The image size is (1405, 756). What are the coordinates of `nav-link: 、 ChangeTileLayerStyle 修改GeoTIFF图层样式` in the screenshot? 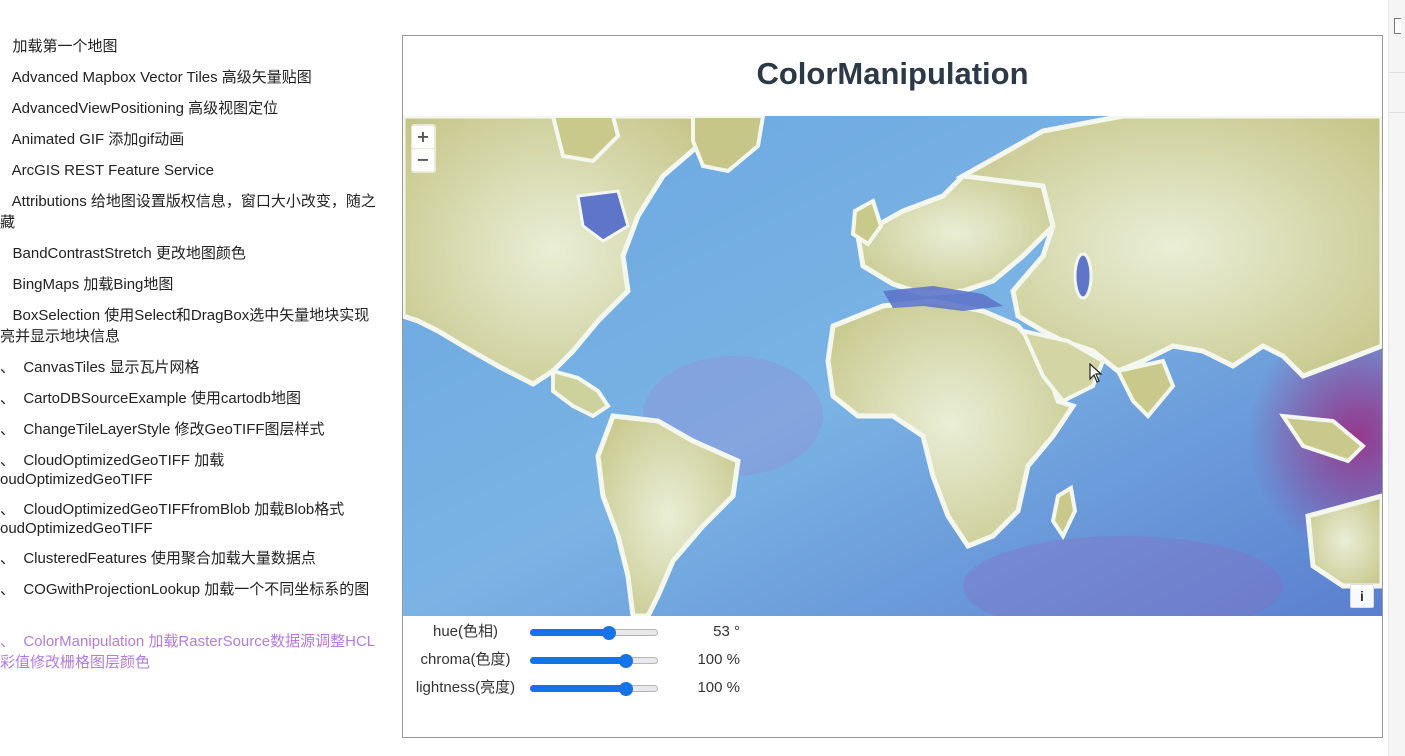 It's located at (200, 430).